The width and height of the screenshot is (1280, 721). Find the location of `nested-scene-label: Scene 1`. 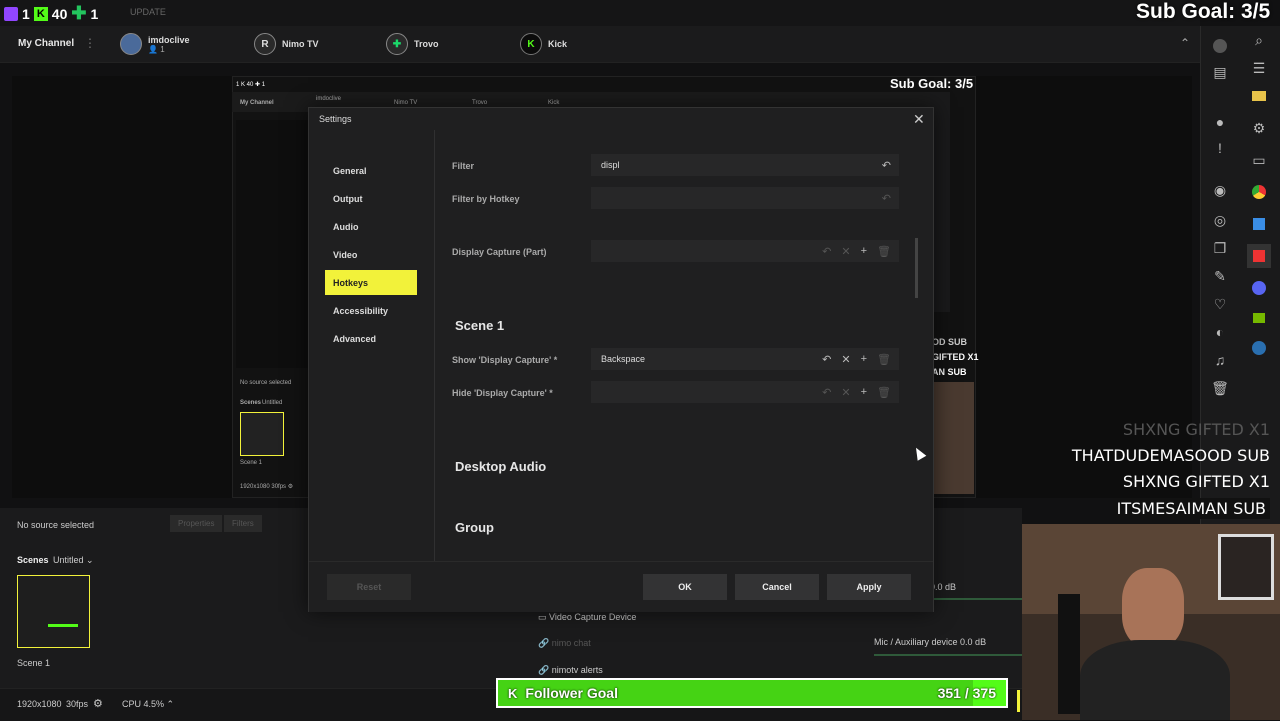

nested-scene-label: Scene 1 is located at coordinates (251, 463).